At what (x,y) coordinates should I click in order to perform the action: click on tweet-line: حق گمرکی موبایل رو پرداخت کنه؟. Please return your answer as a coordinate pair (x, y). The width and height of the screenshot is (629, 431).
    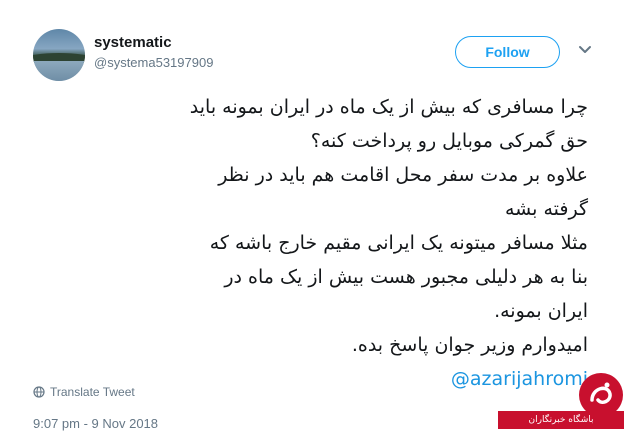
    Looking at the image, I should click on (449, 141).